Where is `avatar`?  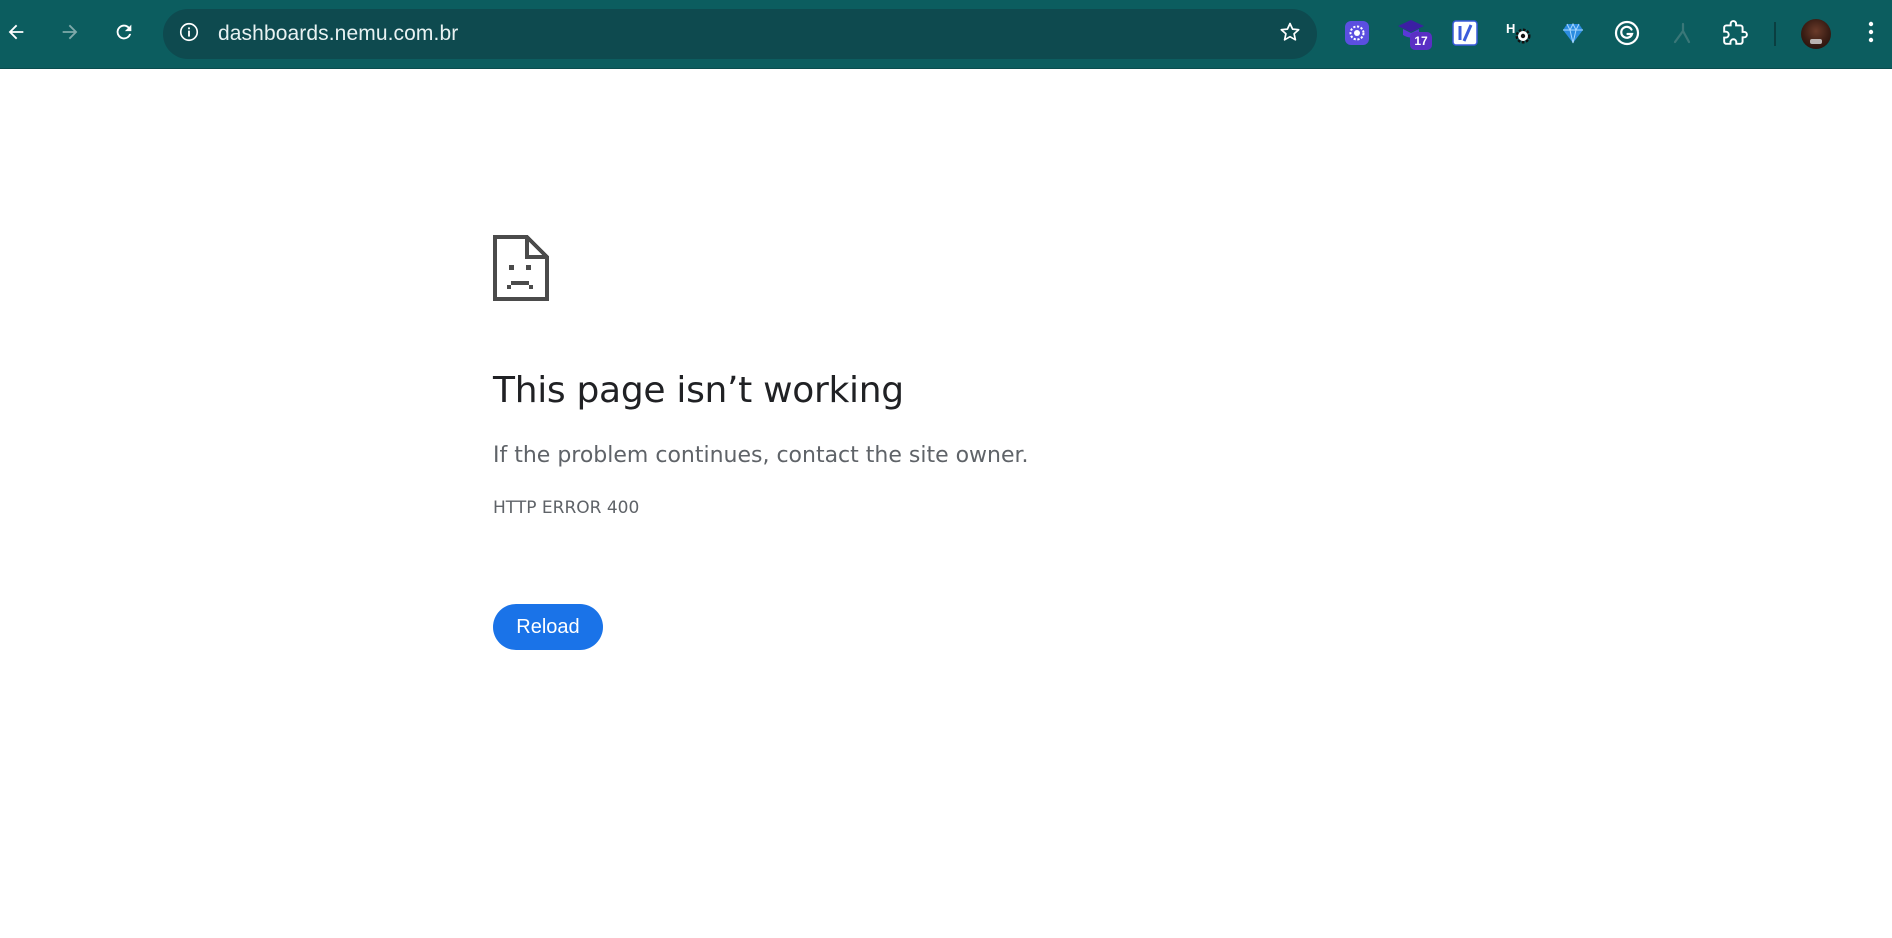
avatar is located at coordinates (1816, 34).